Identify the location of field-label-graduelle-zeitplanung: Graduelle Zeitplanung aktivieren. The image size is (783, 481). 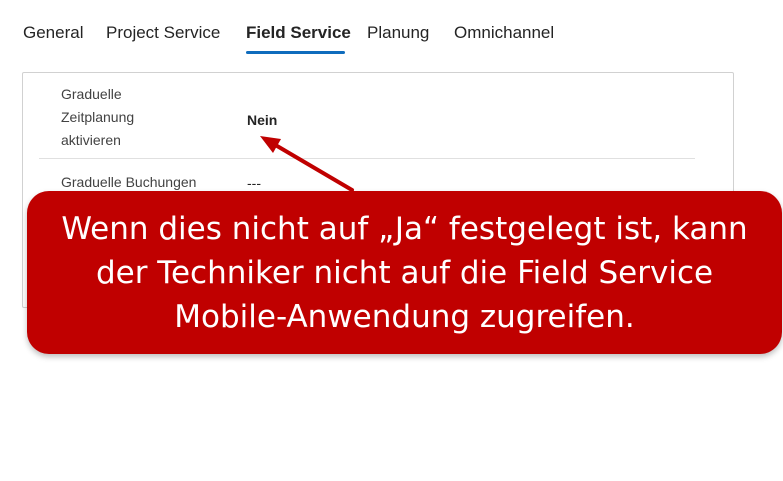
(98, 117).